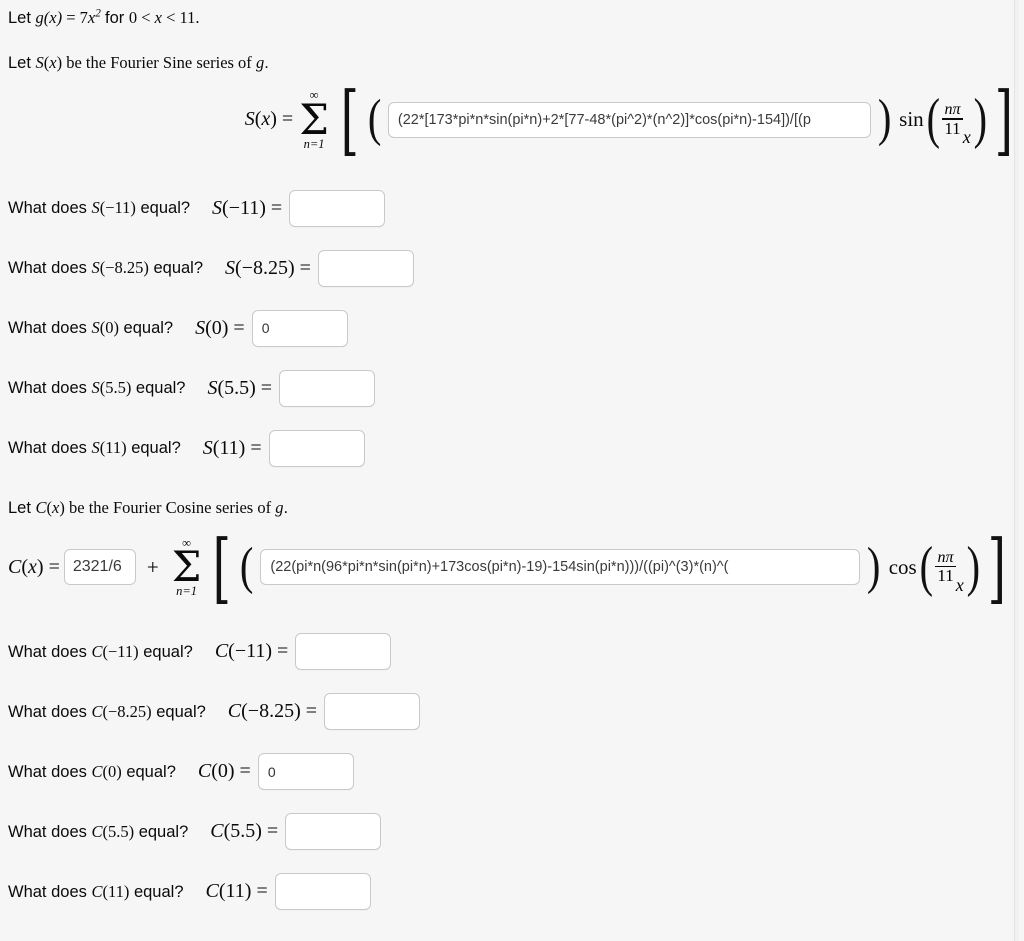  I want to click on sine-question-text-0: What does S(−11) equal?, so click(99, 208).